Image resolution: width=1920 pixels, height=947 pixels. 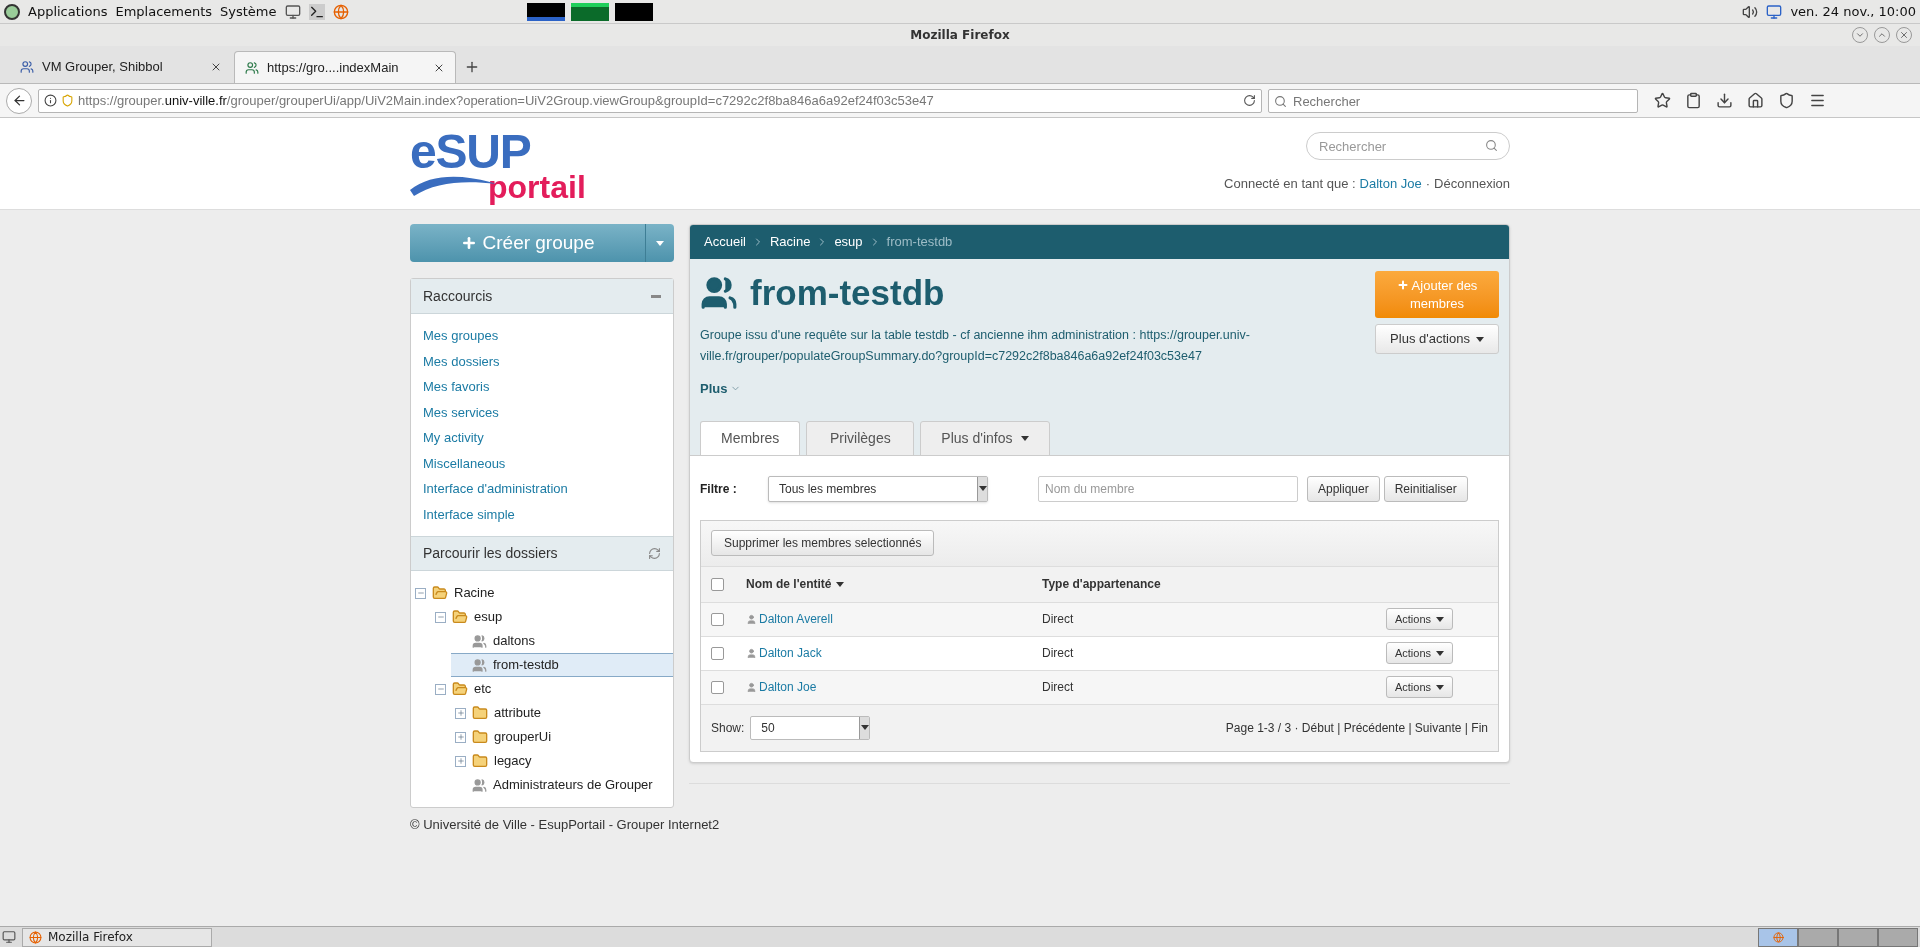 What do you see at coordinates (472, 67) in the screenshot?
I see `new-tab-icon` at bounding box center [472, 67].